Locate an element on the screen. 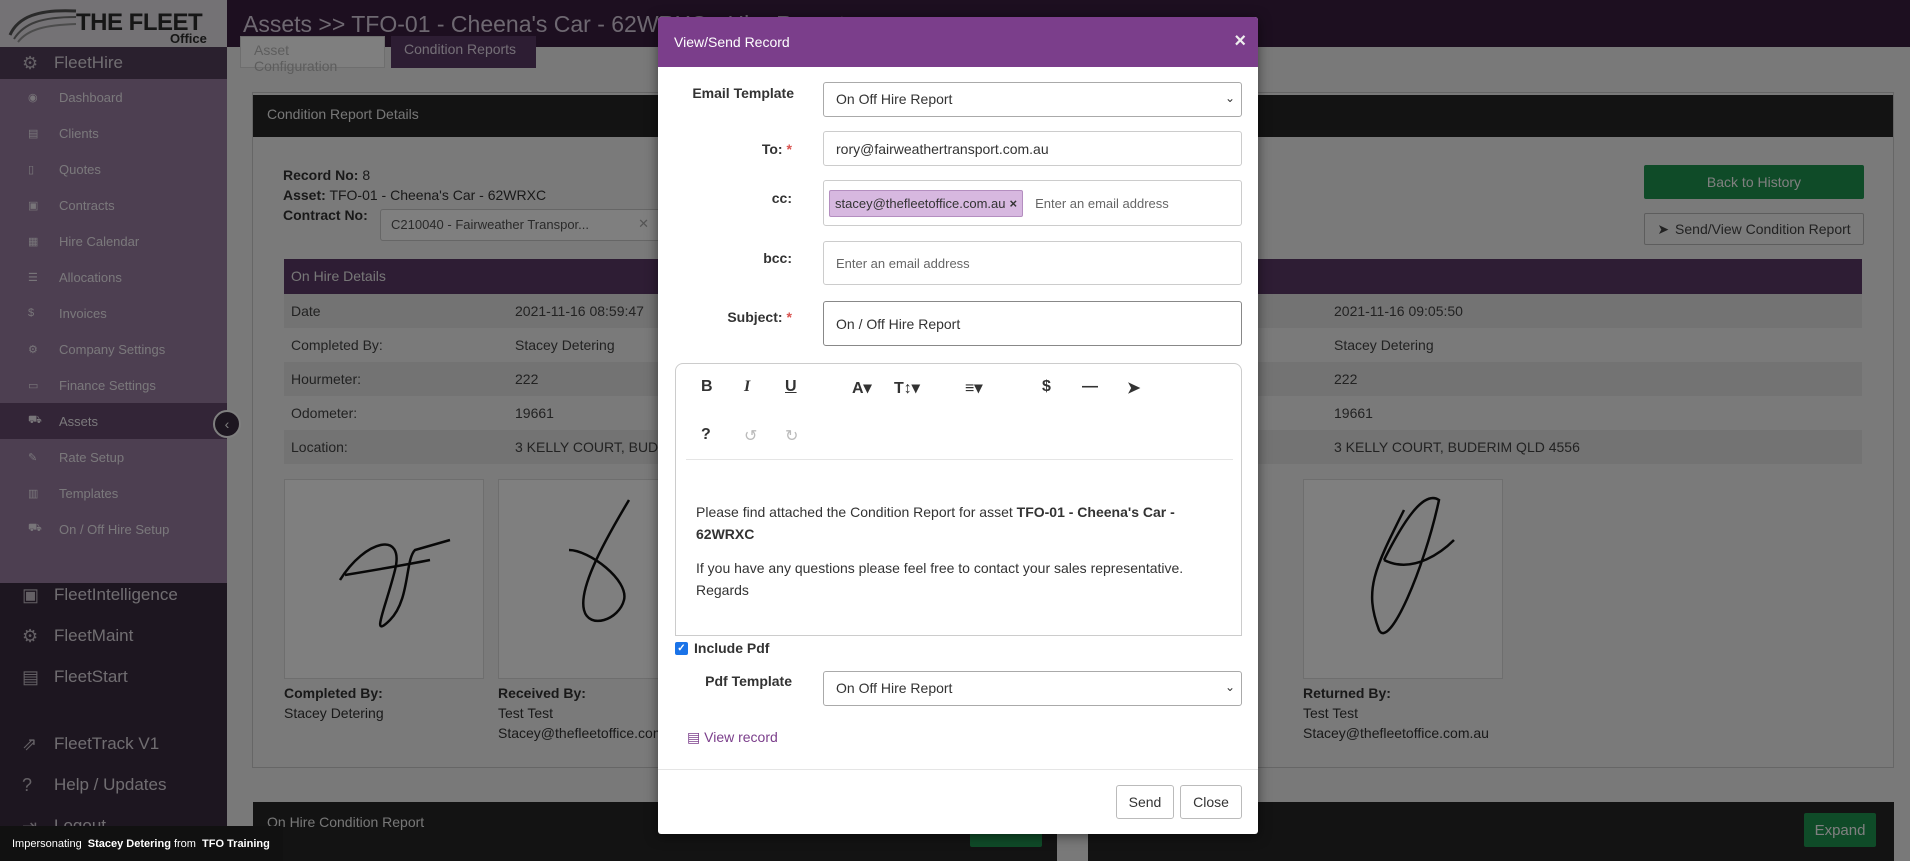  subject-label: Subject: * is located at coordinates (725, 317).